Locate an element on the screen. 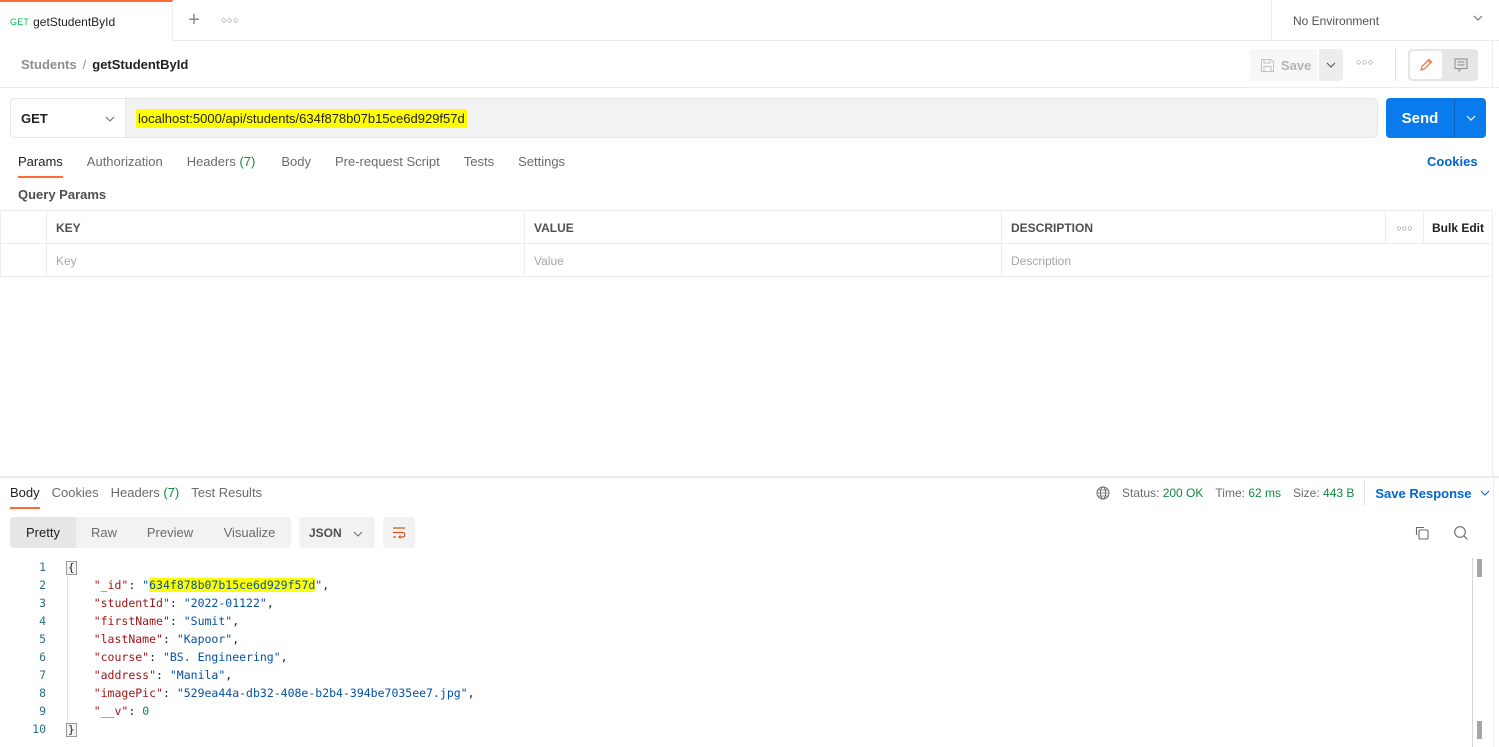 This screenshot has width=1499, height=747. more-options-icon: ○○○ is located at coordinates (1365, 62).